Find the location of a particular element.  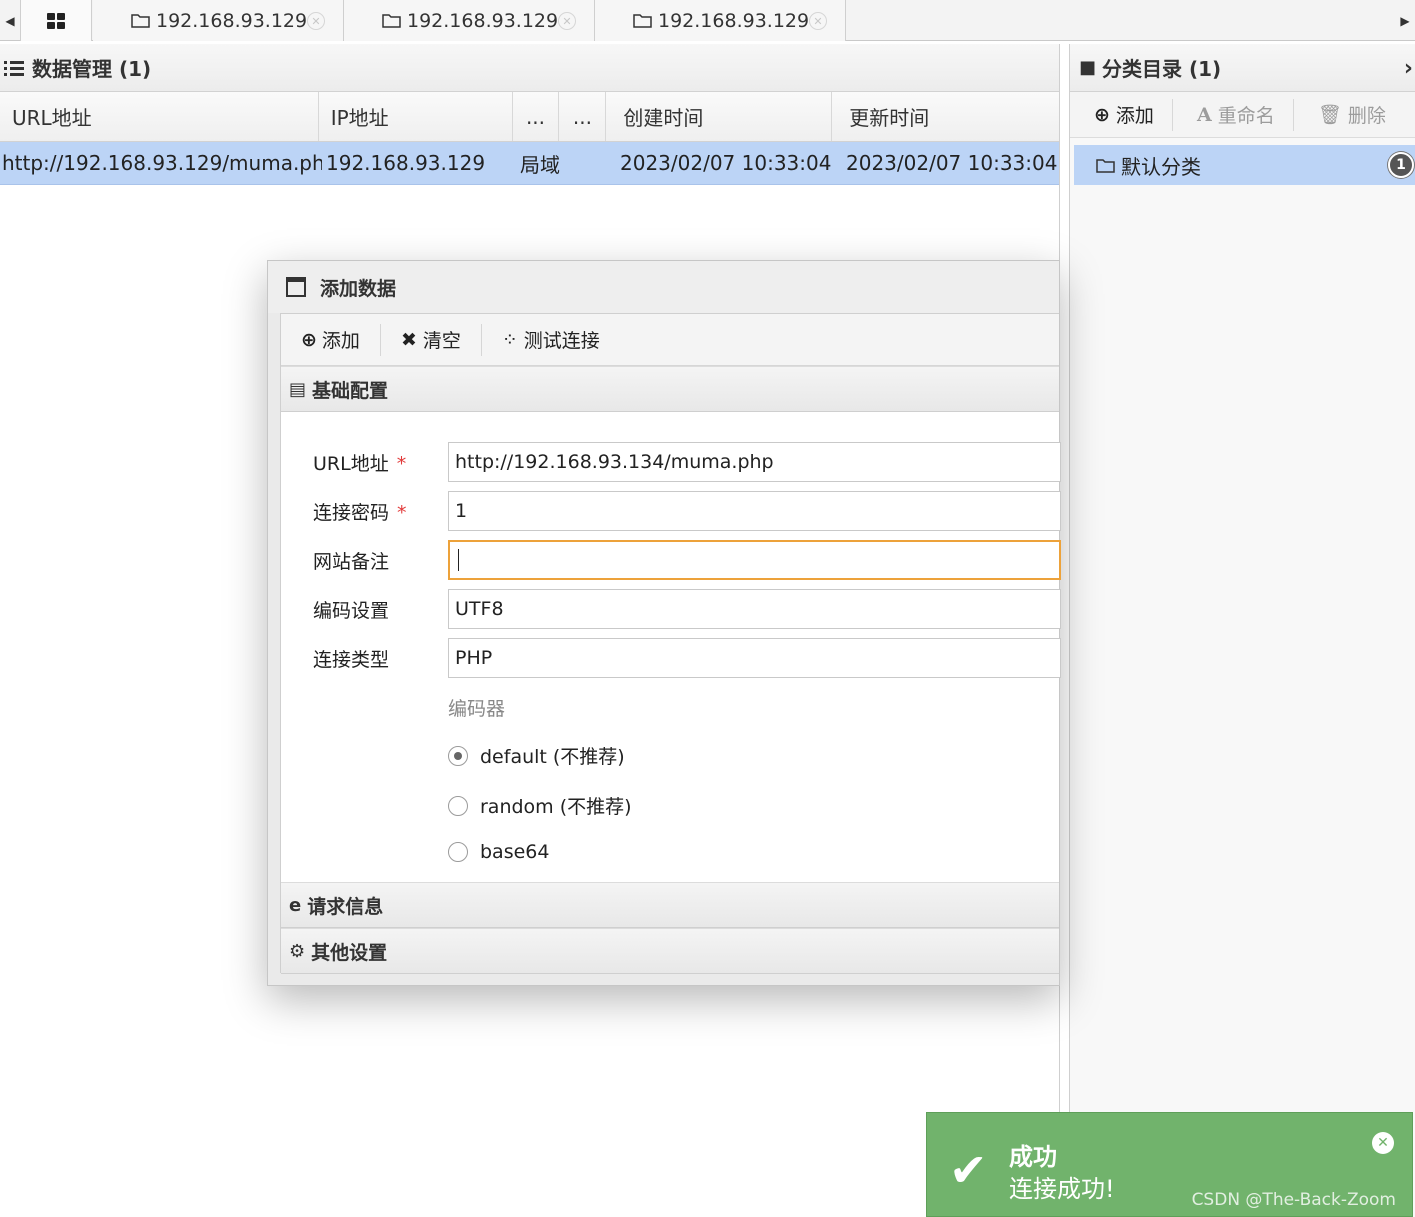

url-row: URL地址 * http://192.168.93.134/muma.php is located at coordinates (671, 462).